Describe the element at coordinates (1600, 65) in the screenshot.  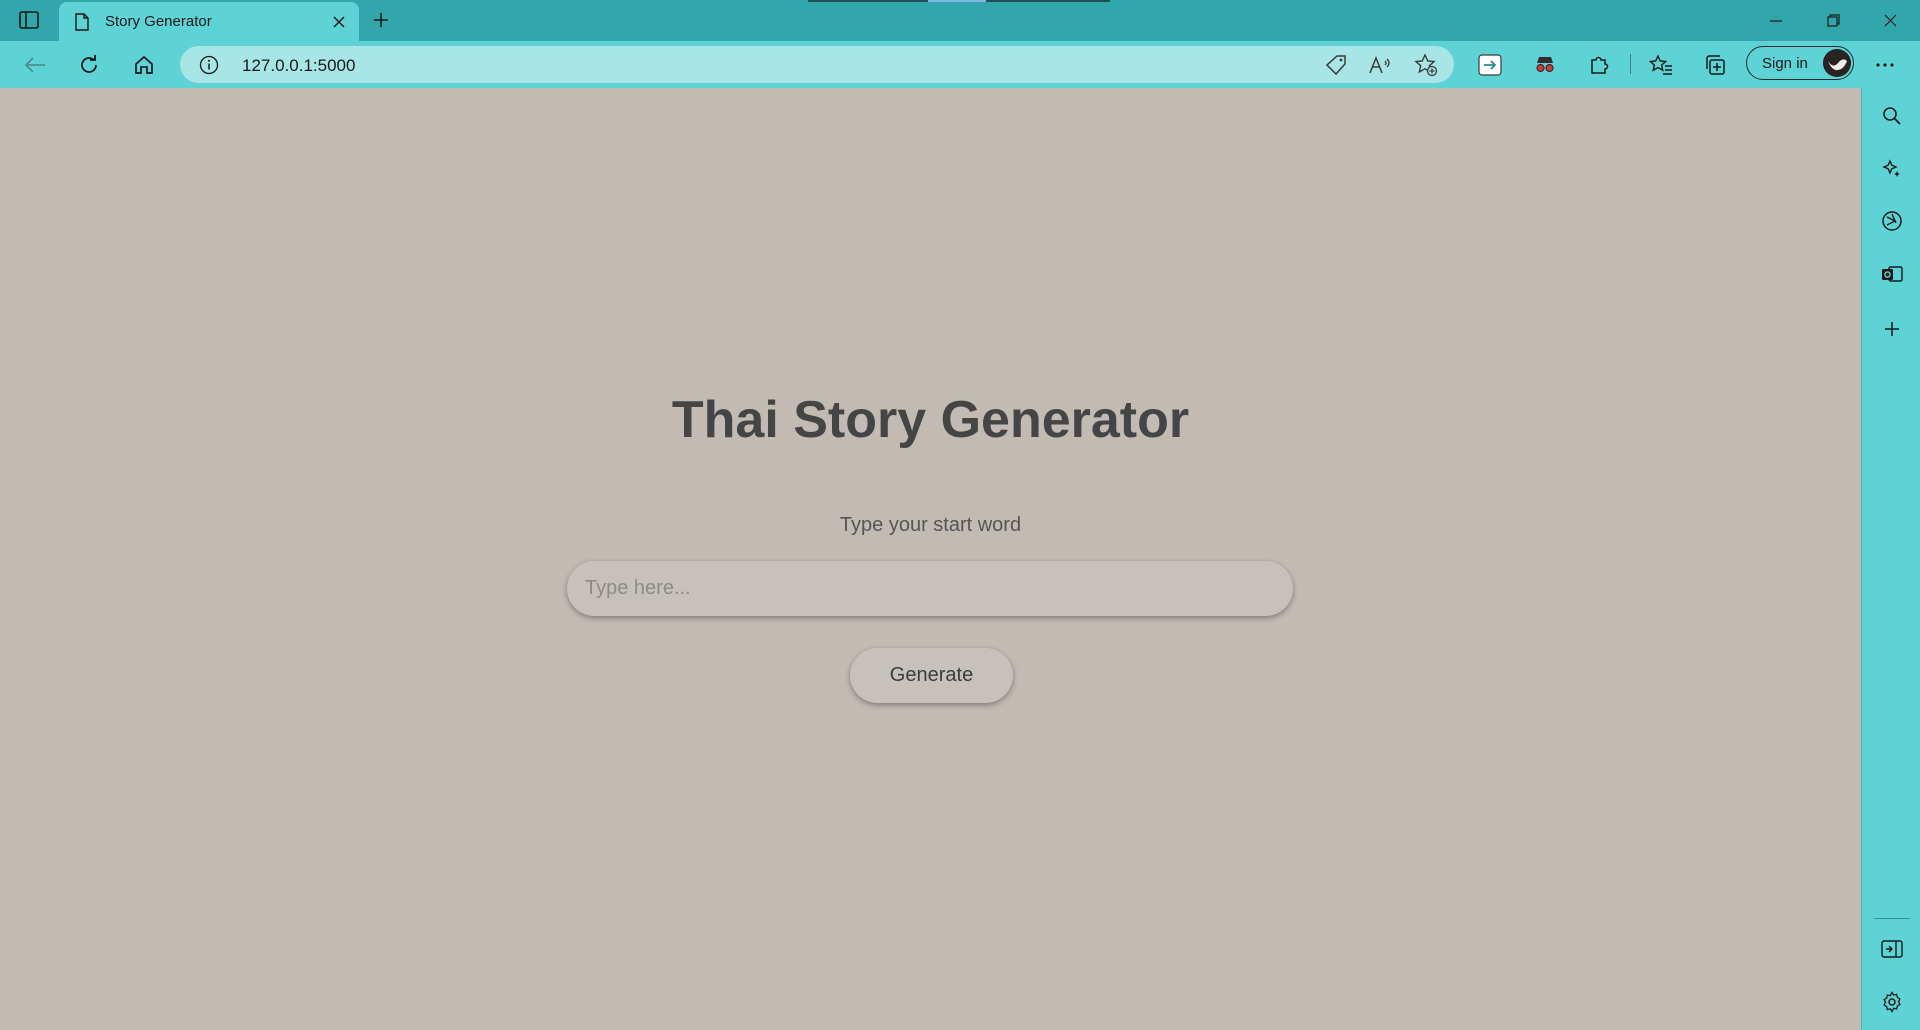
I see `extensions-puzzle-icon` at that location.